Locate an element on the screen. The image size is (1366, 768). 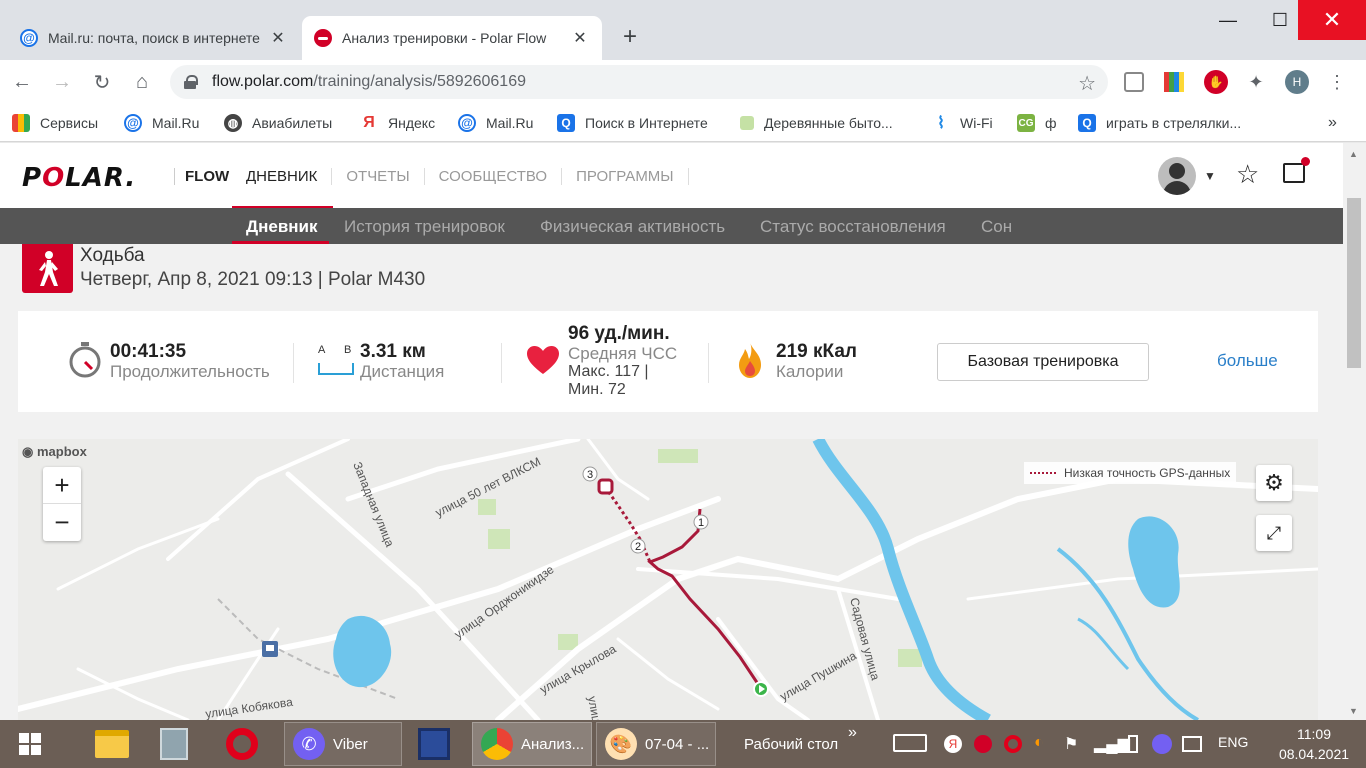
polar-logo: POLAR. is located at coordinates (79, 178).